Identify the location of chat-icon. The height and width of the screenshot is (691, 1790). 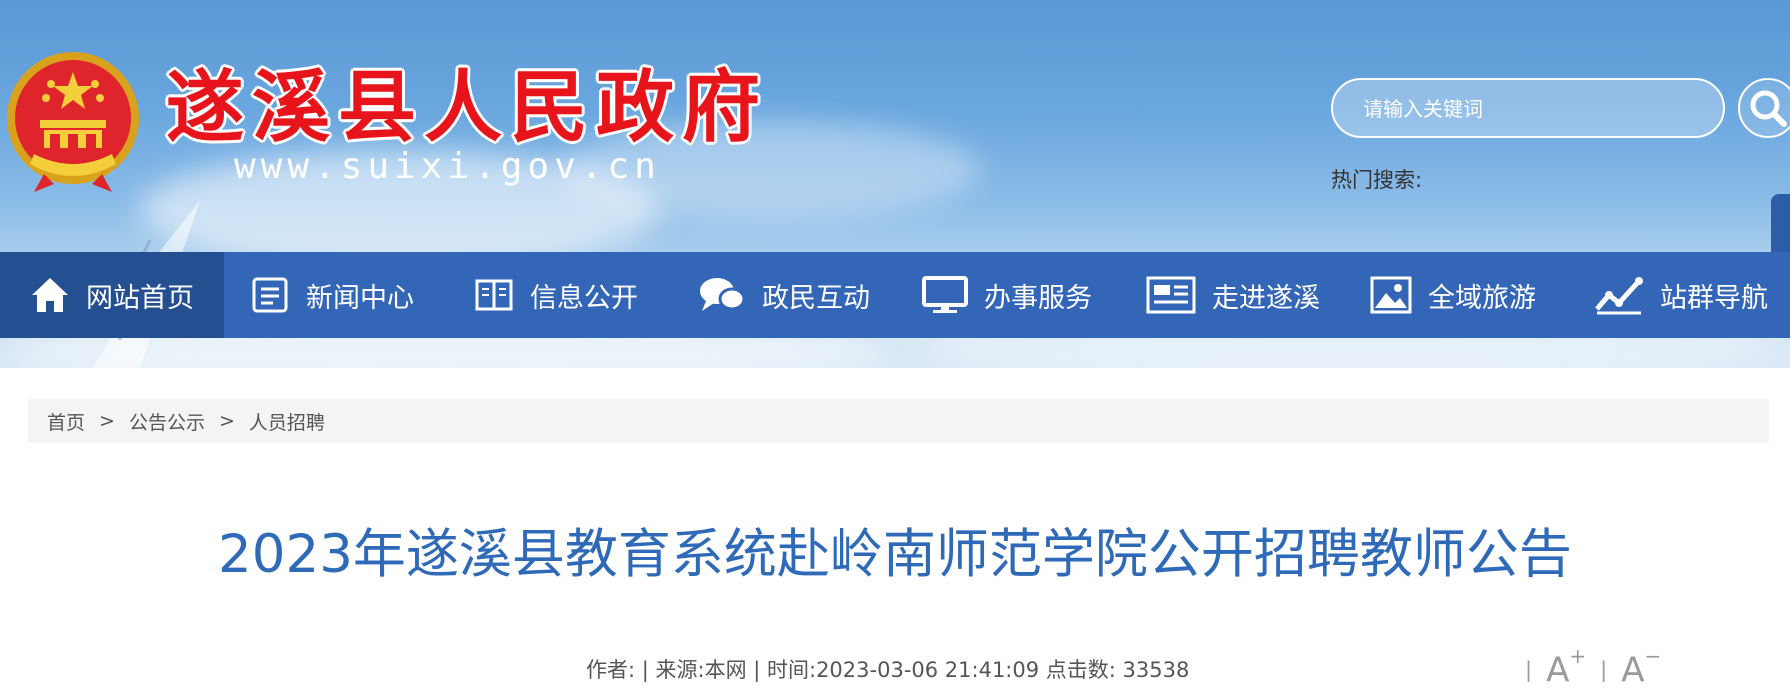
(722, 295).